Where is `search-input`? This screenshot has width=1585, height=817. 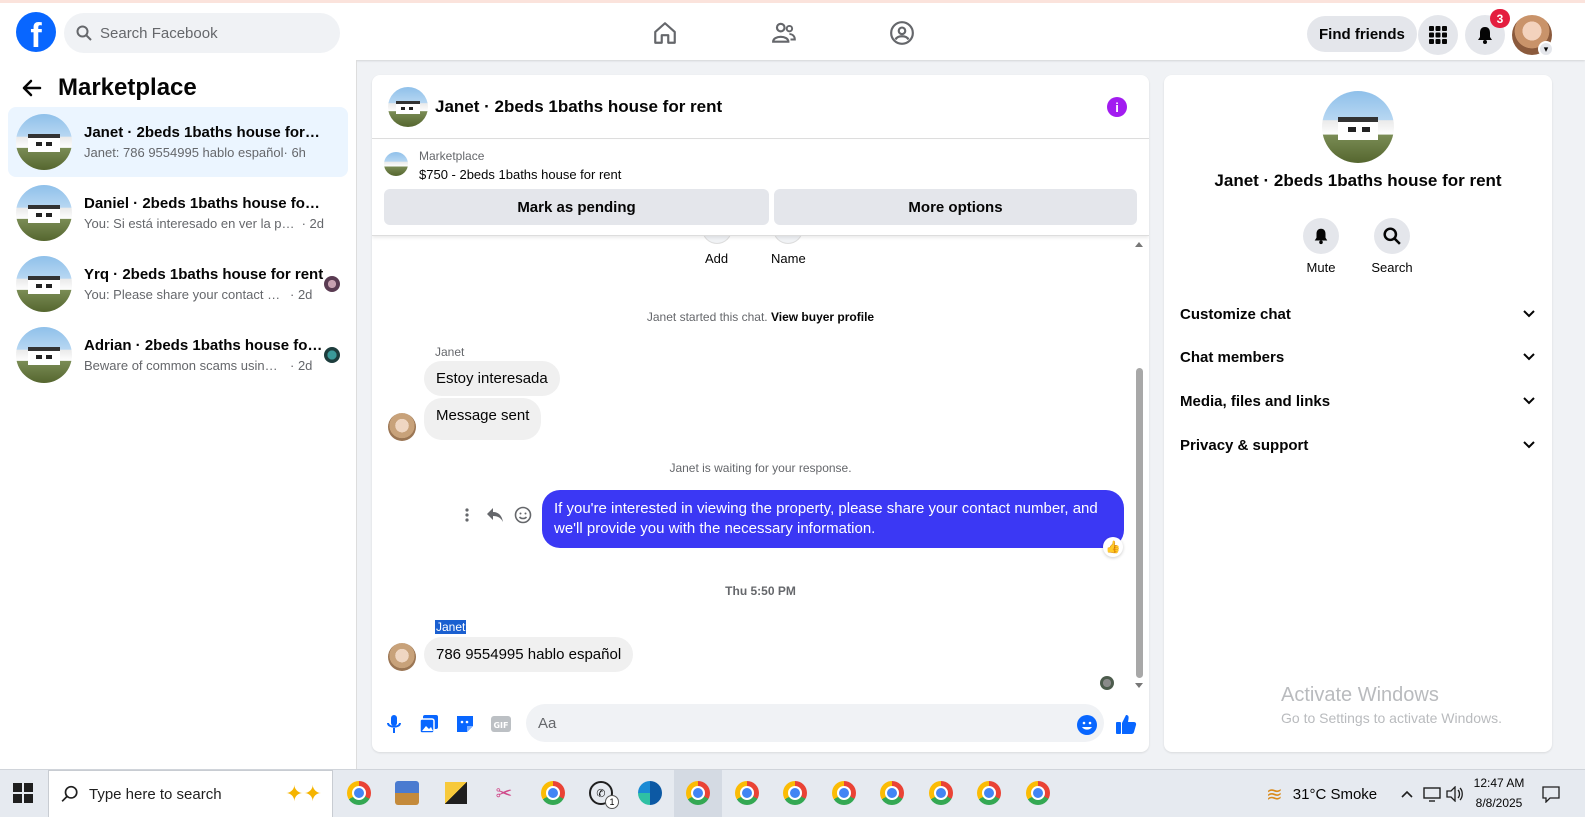 search-input is located at coordinates (200, 33).